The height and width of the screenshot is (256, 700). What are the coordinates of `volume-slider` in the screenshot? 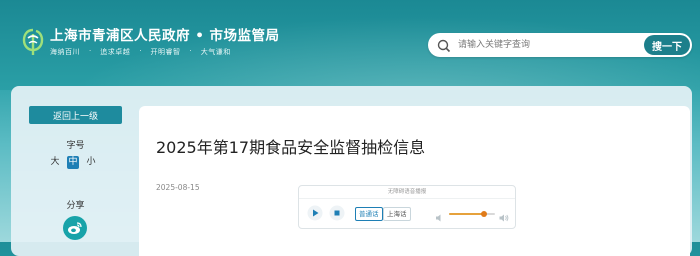 It's located at (472, 214).